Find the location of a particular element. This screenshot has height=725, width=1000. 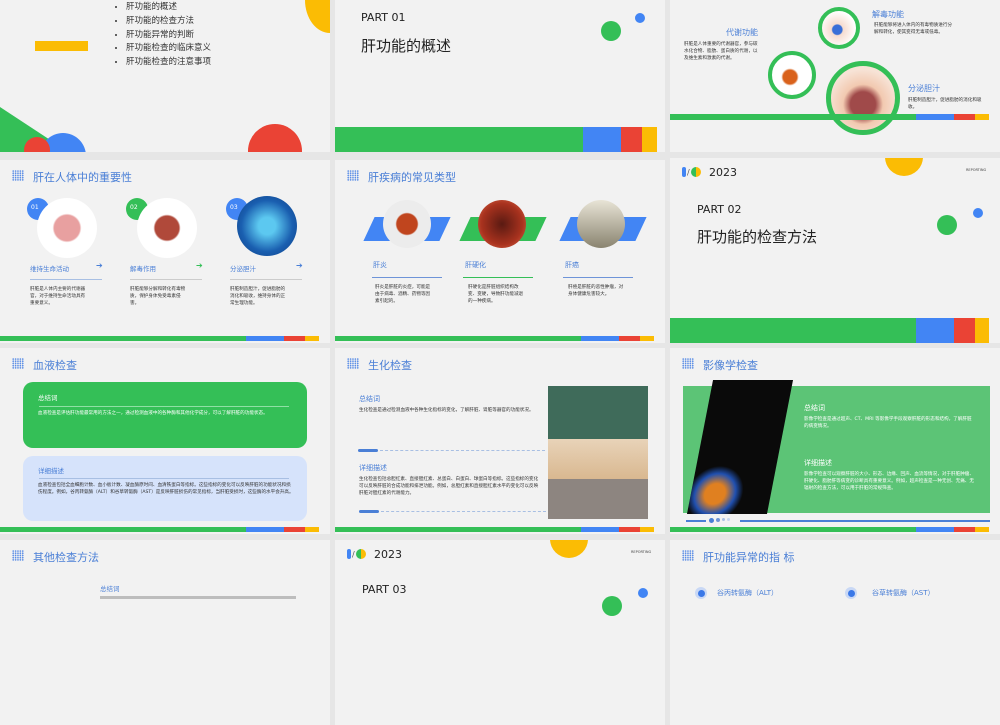

divider-accent is located at coordinates (368, 450).